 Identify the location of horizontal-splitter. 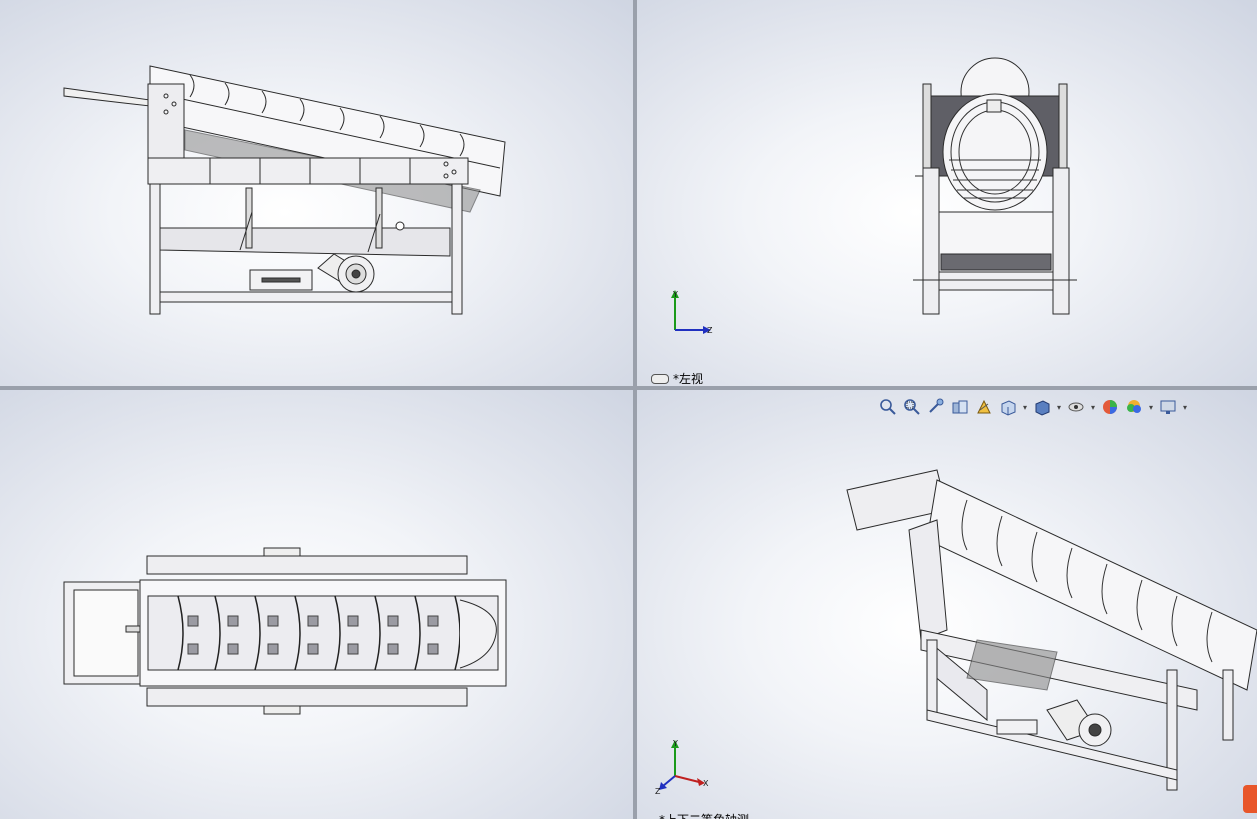
(628, 388).